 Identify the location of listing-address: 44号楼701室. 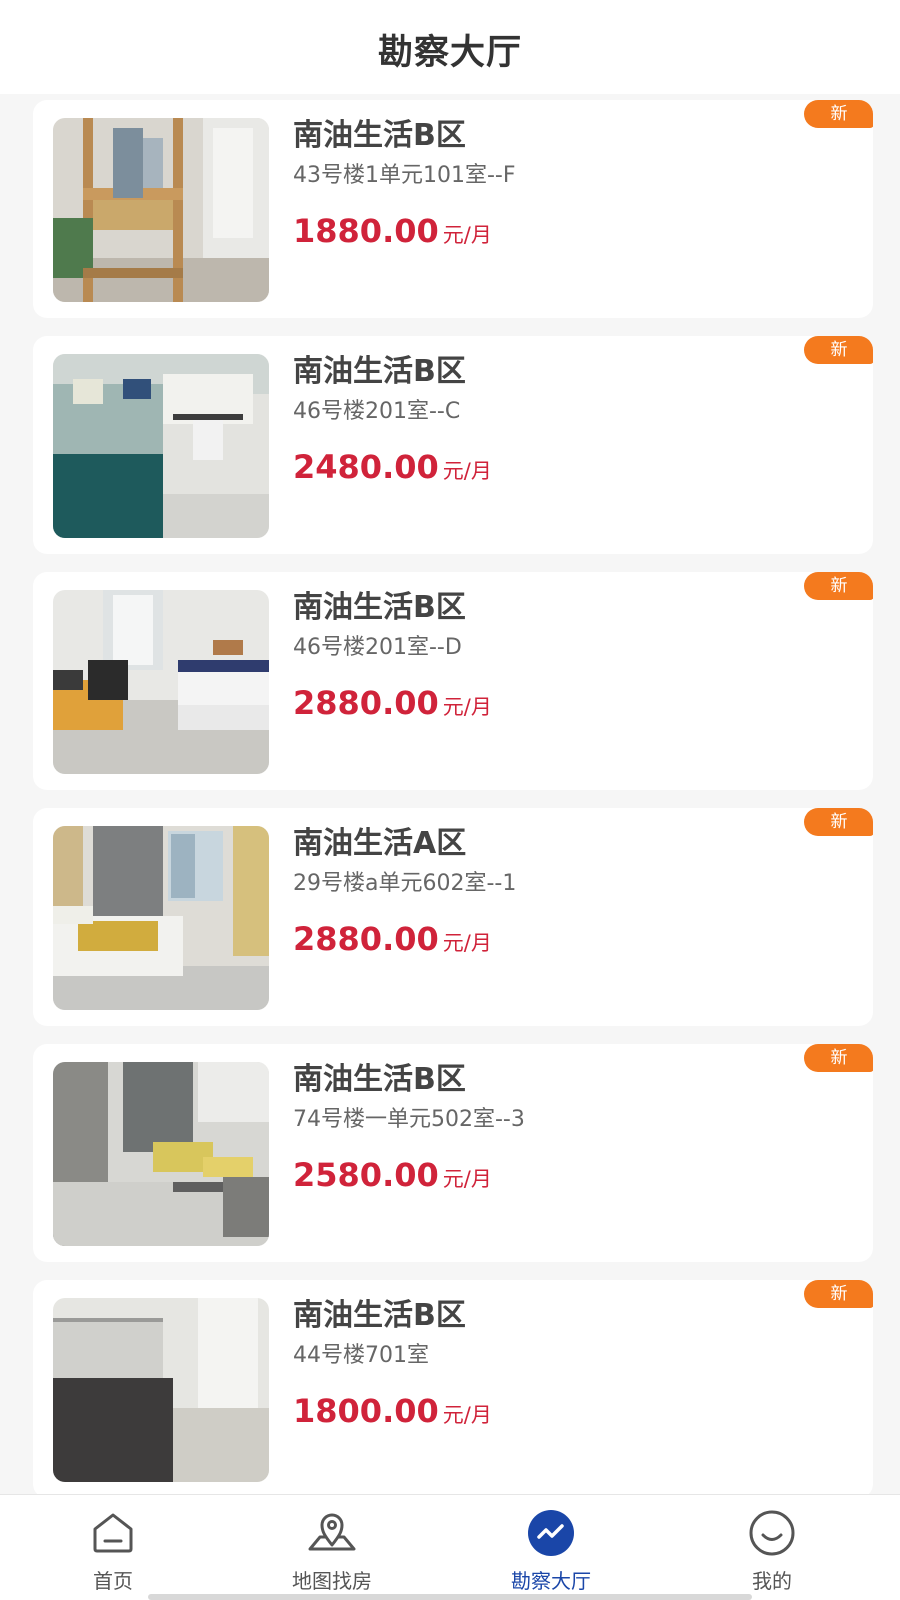
(361, 1355).